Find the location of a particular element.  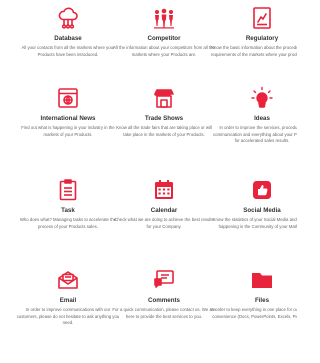

lightbulb-icon is located at coordinates (262, 98).